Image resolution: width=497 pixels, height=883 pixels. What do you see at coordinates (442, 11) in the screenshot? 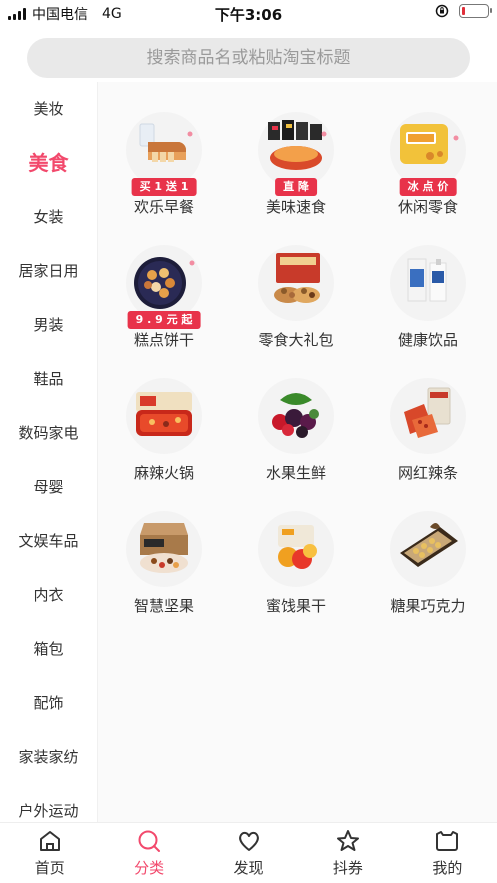
I see `orientation-lock-icon` at bounding box center [442, 11].